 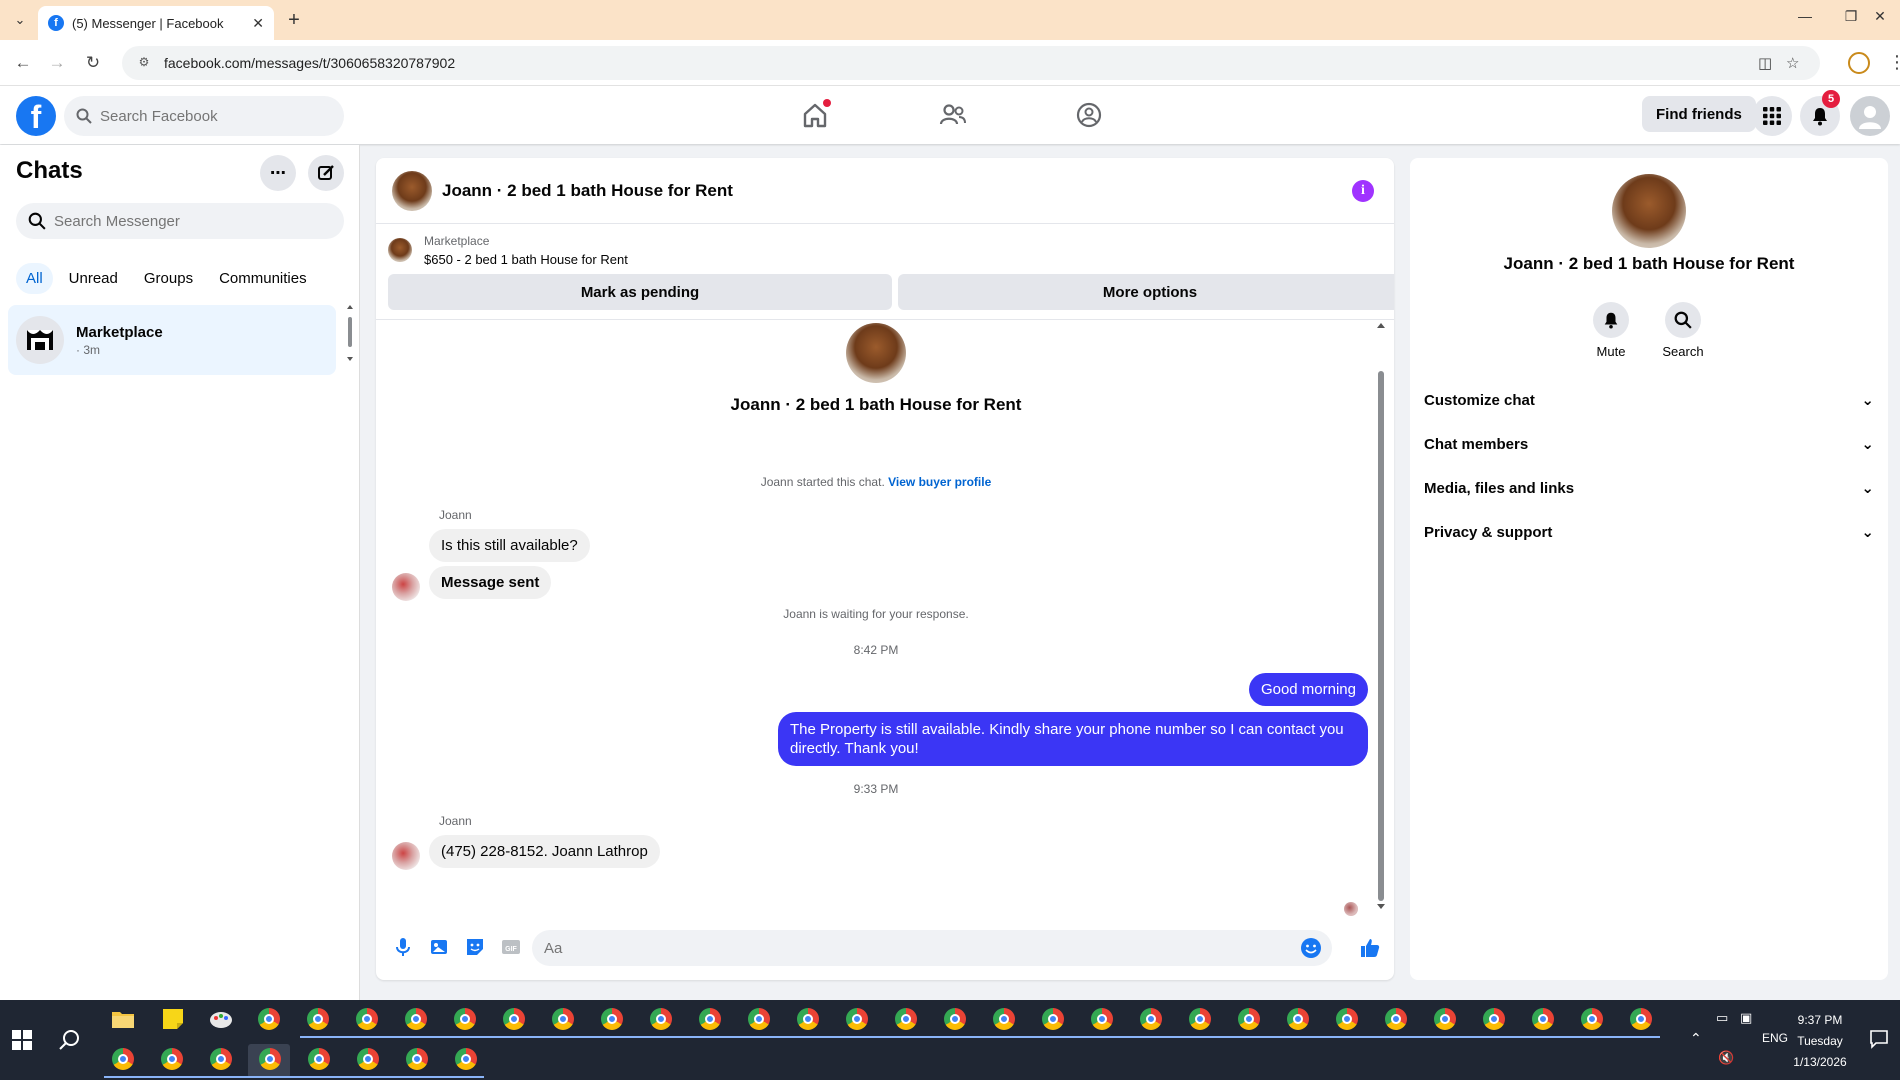 I want to click on device-icon: ▣, so click(x=1746, y=1018).